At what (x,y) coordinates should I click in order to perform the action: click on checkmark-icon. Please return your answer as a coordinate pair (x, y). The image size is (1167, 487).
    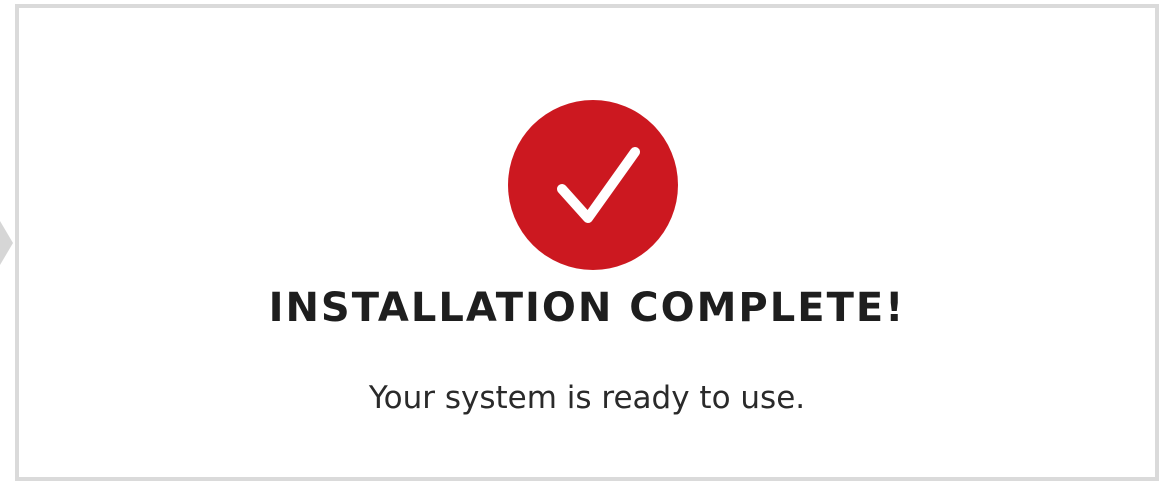
    Looking at the image, I should click on (598, 185).